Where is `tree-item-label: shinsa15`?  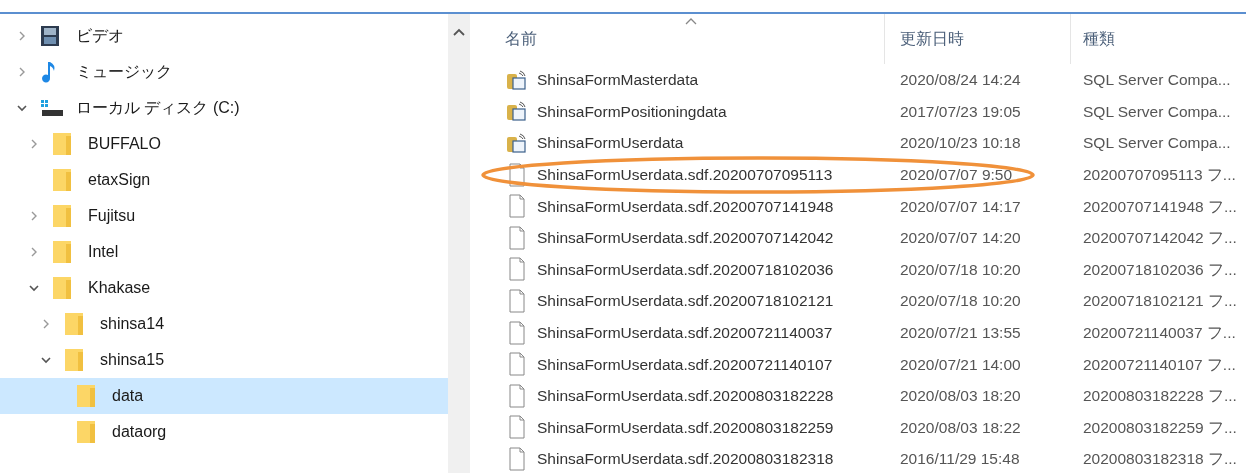 tree-item-label: shinsa15 is located at coordinates (132, 360).